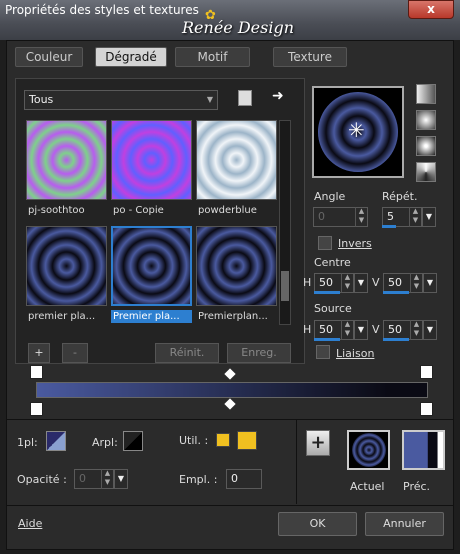  Describe the element at coordinates (426, 94) in the screenshot. I see `linear-style-button` at that location.